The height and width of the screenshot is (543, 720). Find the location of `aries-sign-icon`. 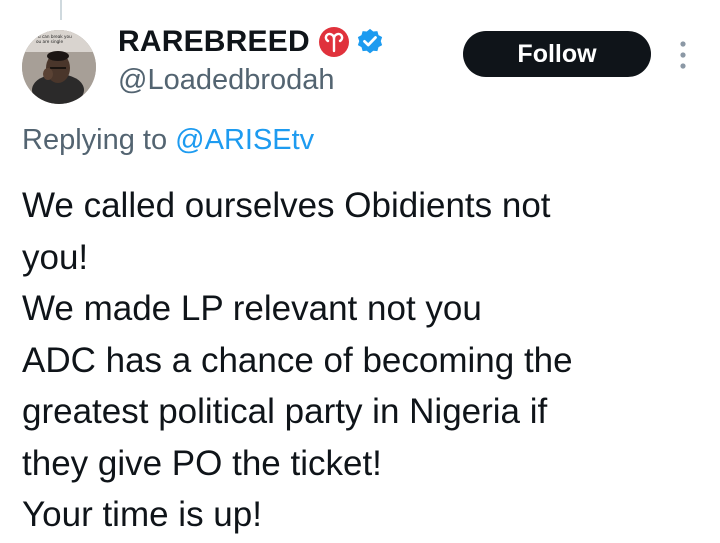

aries-sign-icon is located at coordinates (334, 42).